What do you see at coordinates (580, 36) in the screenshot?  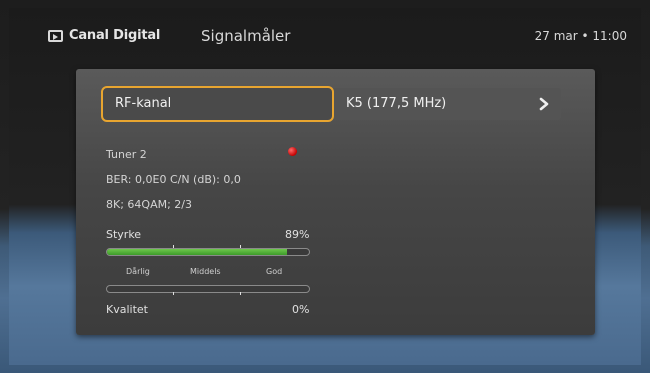 I see `date-time: 27 mar • 11:00` at bounding box center [580, 36].